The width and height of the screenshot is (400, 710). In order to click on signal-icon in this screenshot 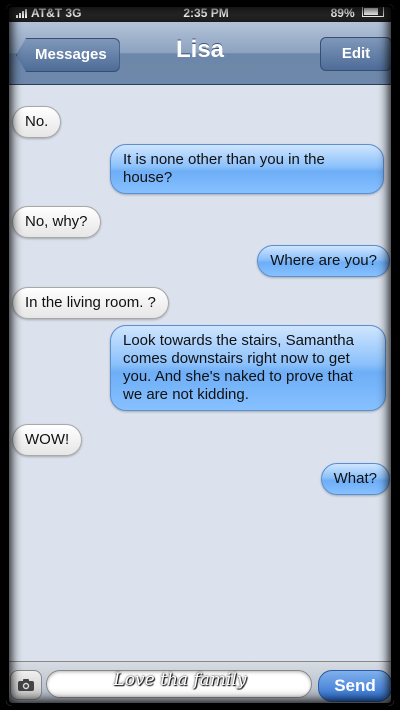, I will do `click(21, 13)`.